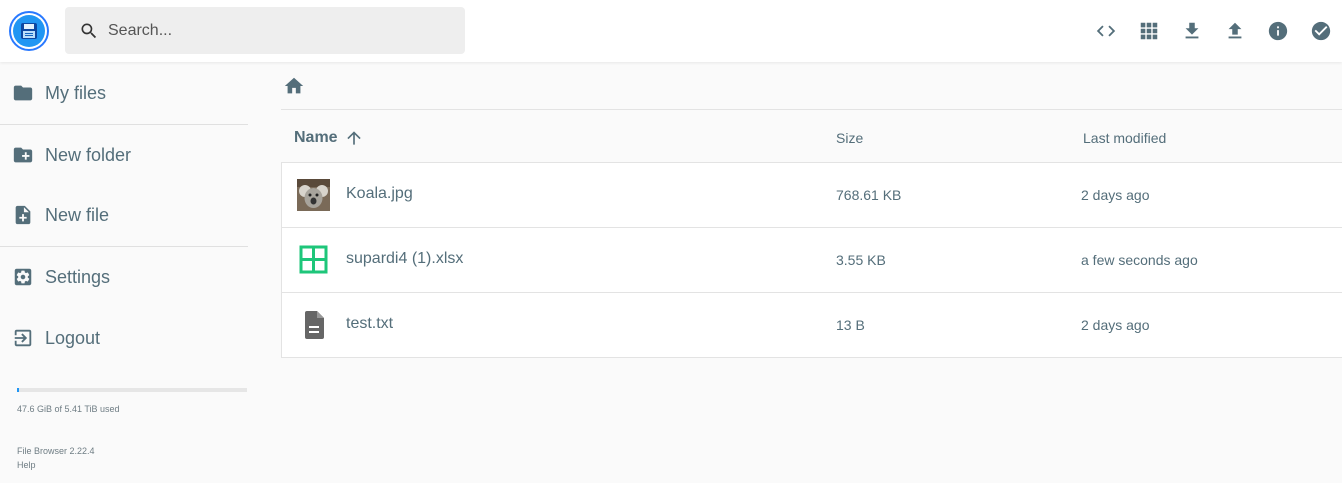 This screenshot has width=1342, height=483. What do you see at coordinates (294, 86) in the screenshot?
I see `home-icon` at bounding box center [294, 86].